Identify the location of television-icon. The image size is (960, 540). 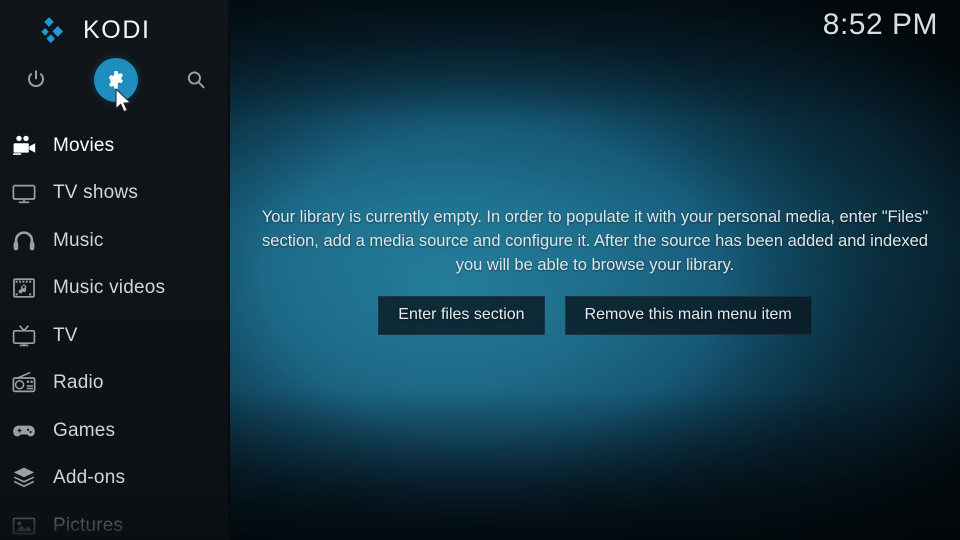
(24, 336).